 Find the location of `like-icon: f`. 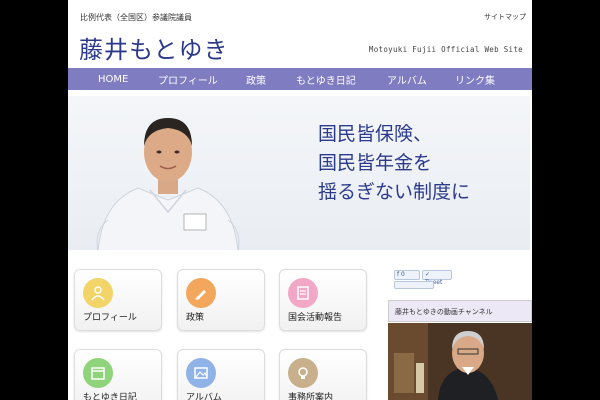

like-icon: f is located at coordinates (398, 274).